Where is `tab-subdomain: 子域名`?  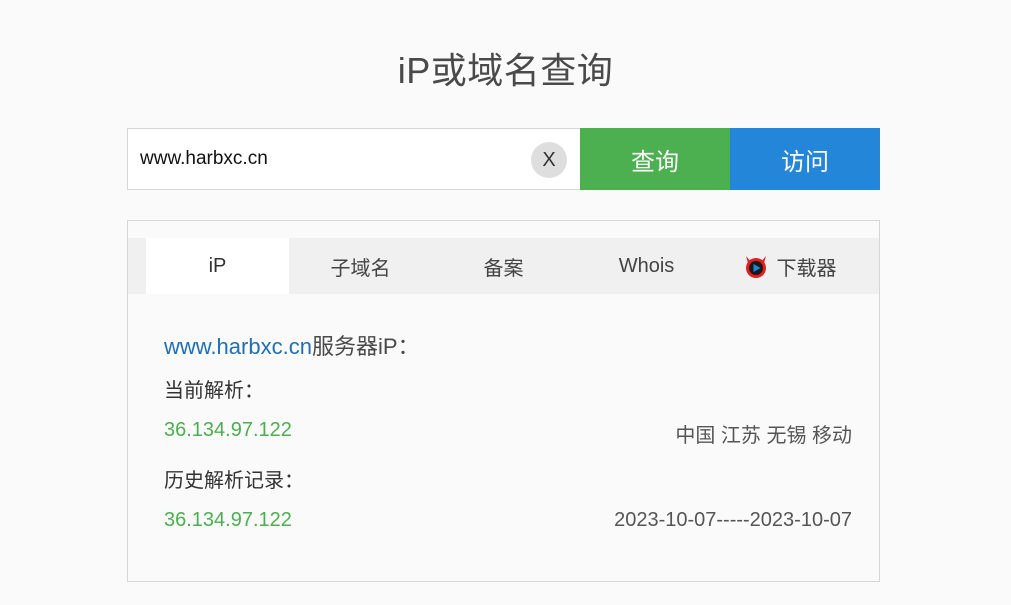
tab-subdomain: 子域名 is located at coordinates (360, 266).